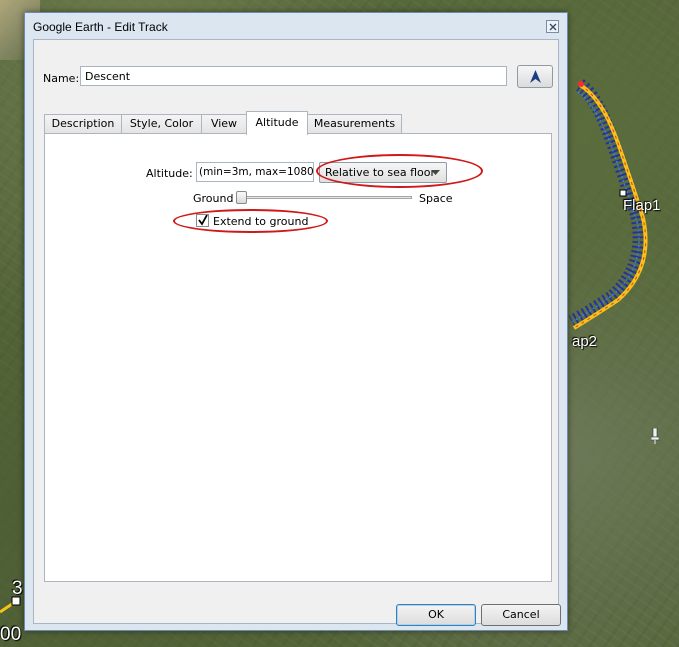  Describe the element at coordinates (293, 76) in the screenshot. I see `name-field` at that location.